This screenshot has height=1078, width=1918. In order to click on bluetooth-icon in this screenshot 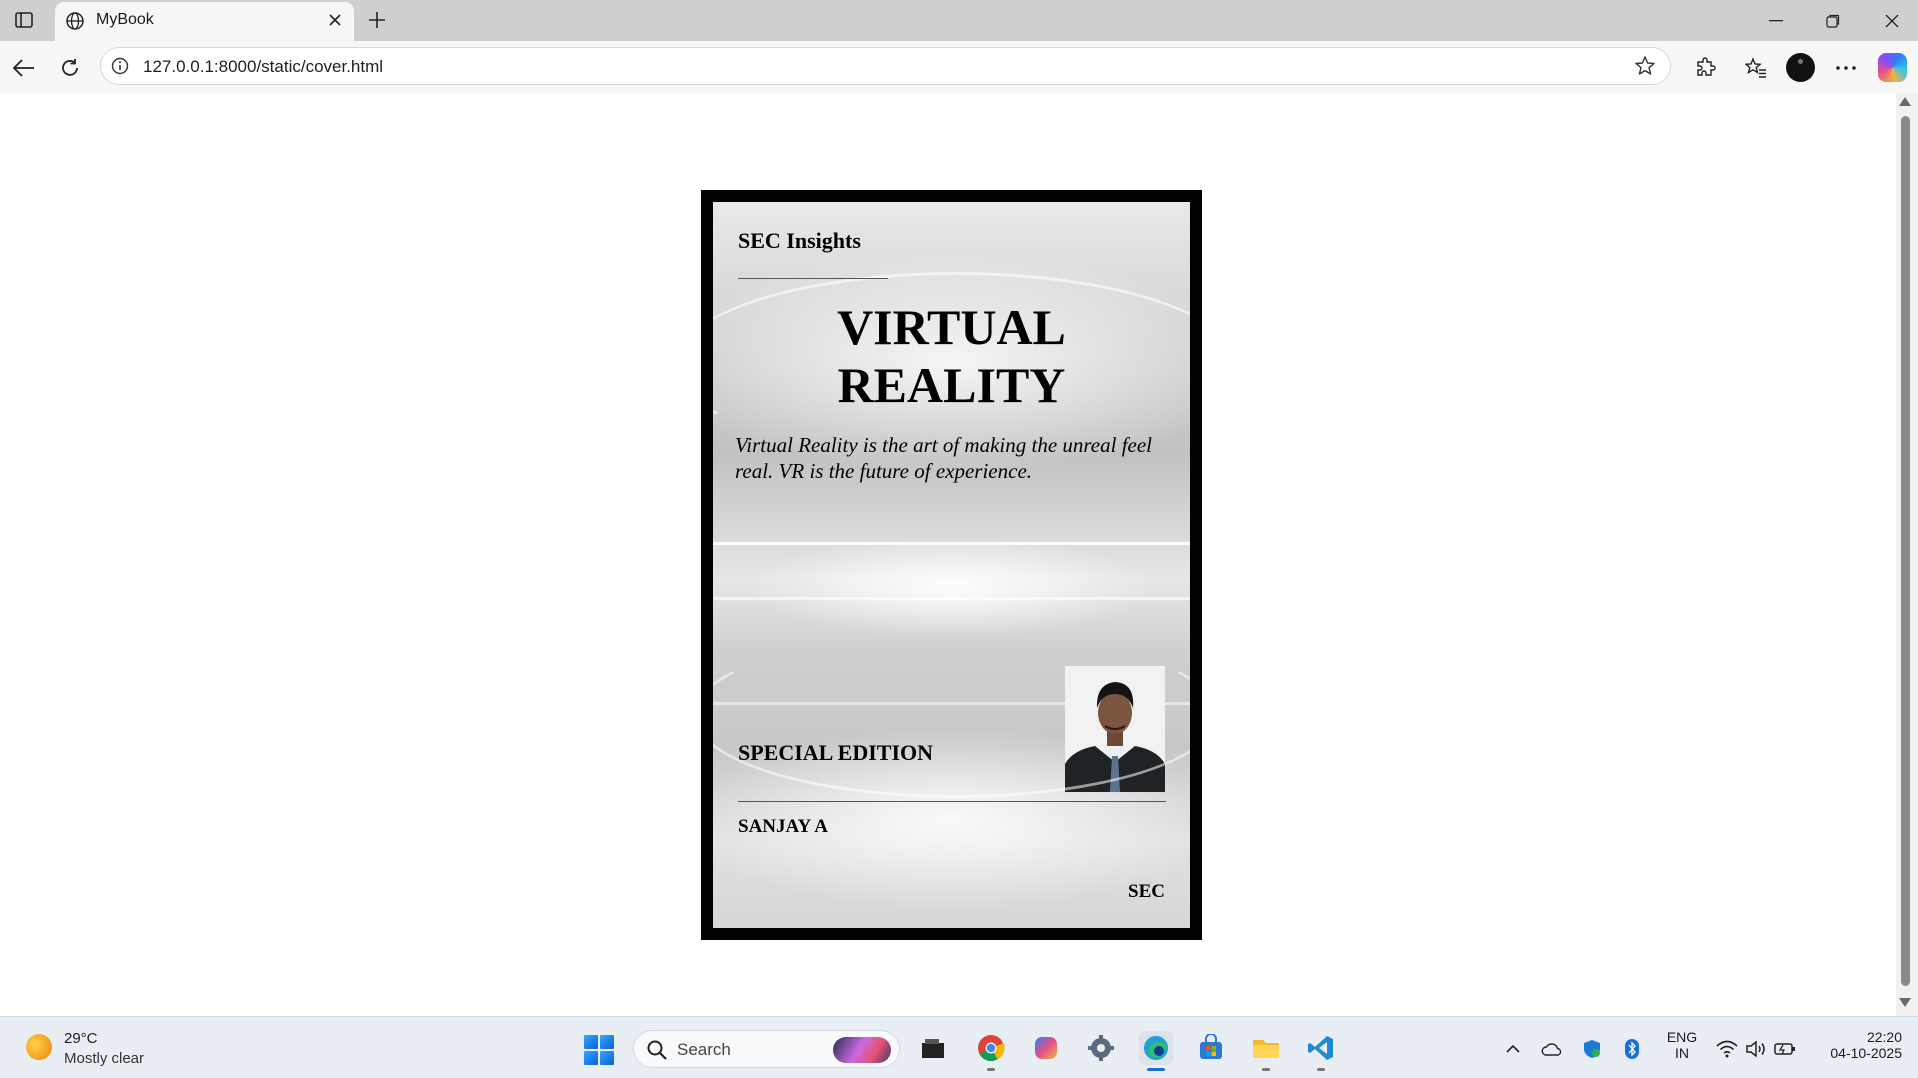, I will do `click(1632, 1049)`.